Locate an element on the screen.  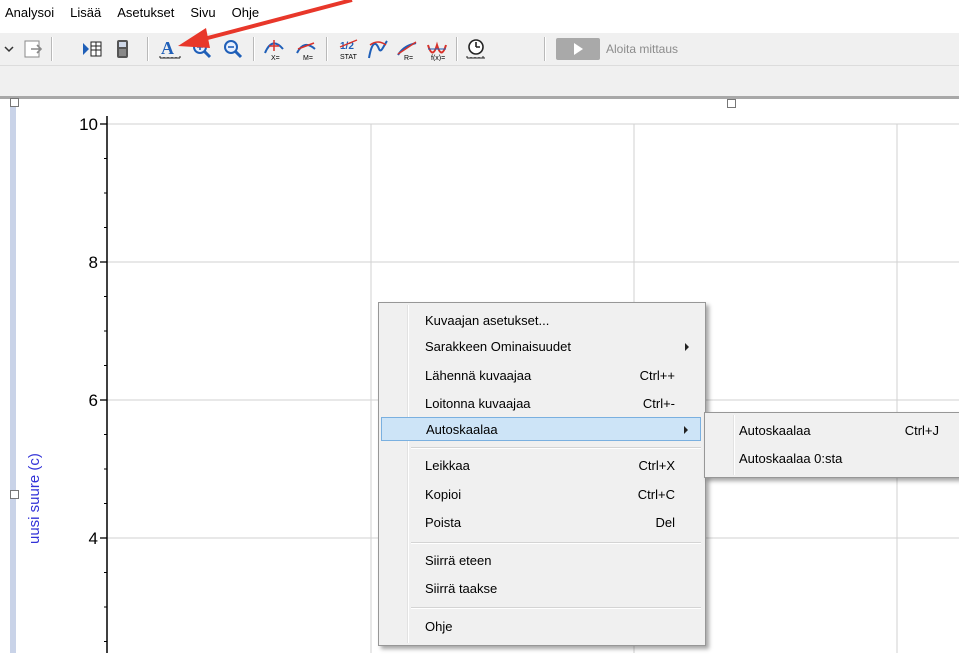
y-tick-label: 8 is located at coordinates (93, 262).